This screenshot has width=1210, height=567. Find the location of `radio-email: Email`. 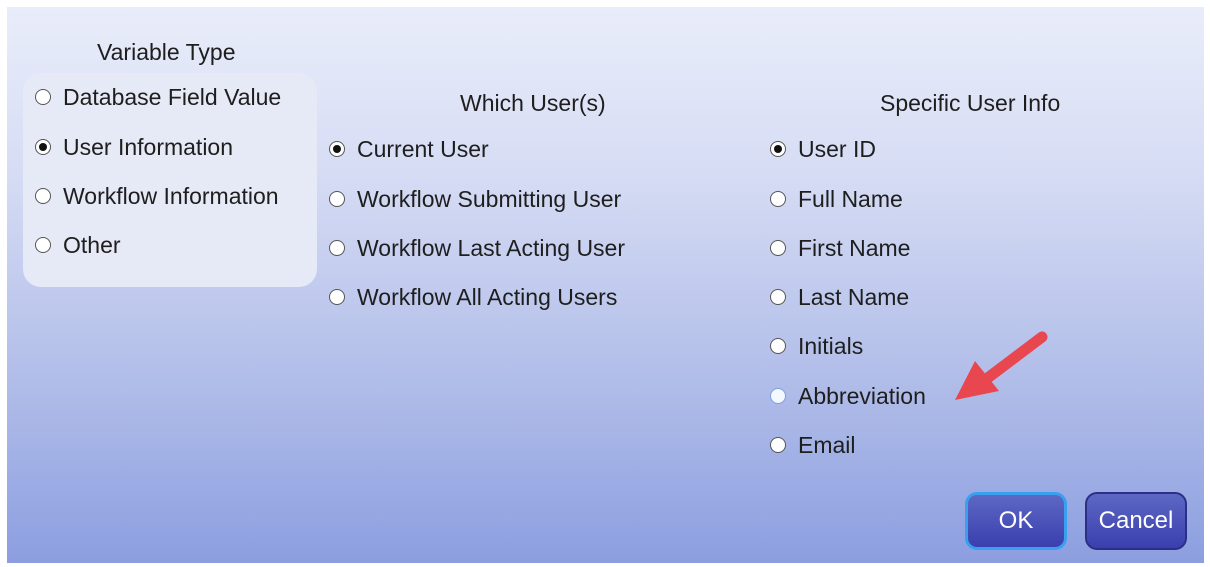

radio-email: Email is located at coordinates (813, 445).